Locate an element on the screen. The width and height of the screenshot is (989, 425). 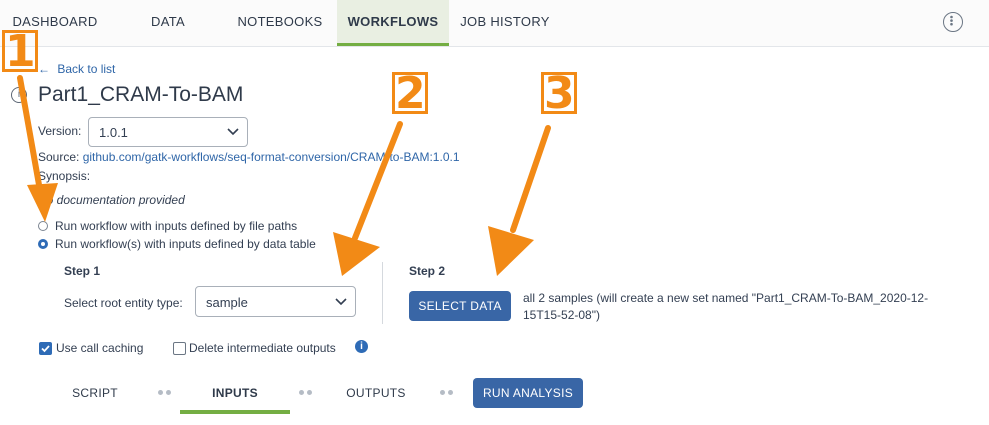
arrow-3-head is located at coordinates (511, 251).